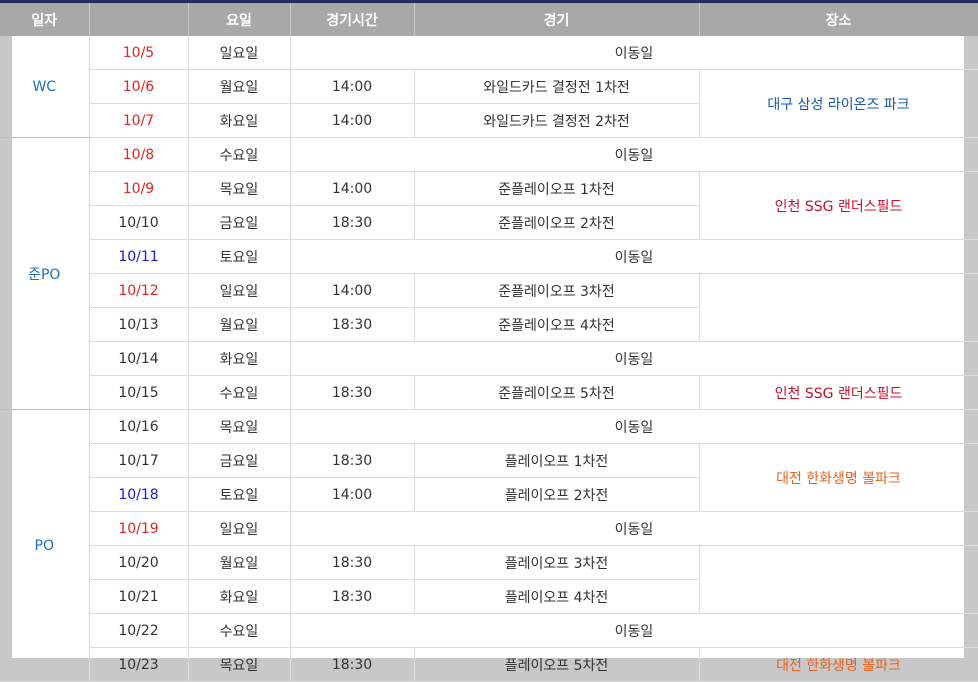 This screenshot has height=682, width=978. Describe the element at coordinates (557, 120) in the screenshot. I see `game-cell: 와일드카드 결정전 2차전` at that location.